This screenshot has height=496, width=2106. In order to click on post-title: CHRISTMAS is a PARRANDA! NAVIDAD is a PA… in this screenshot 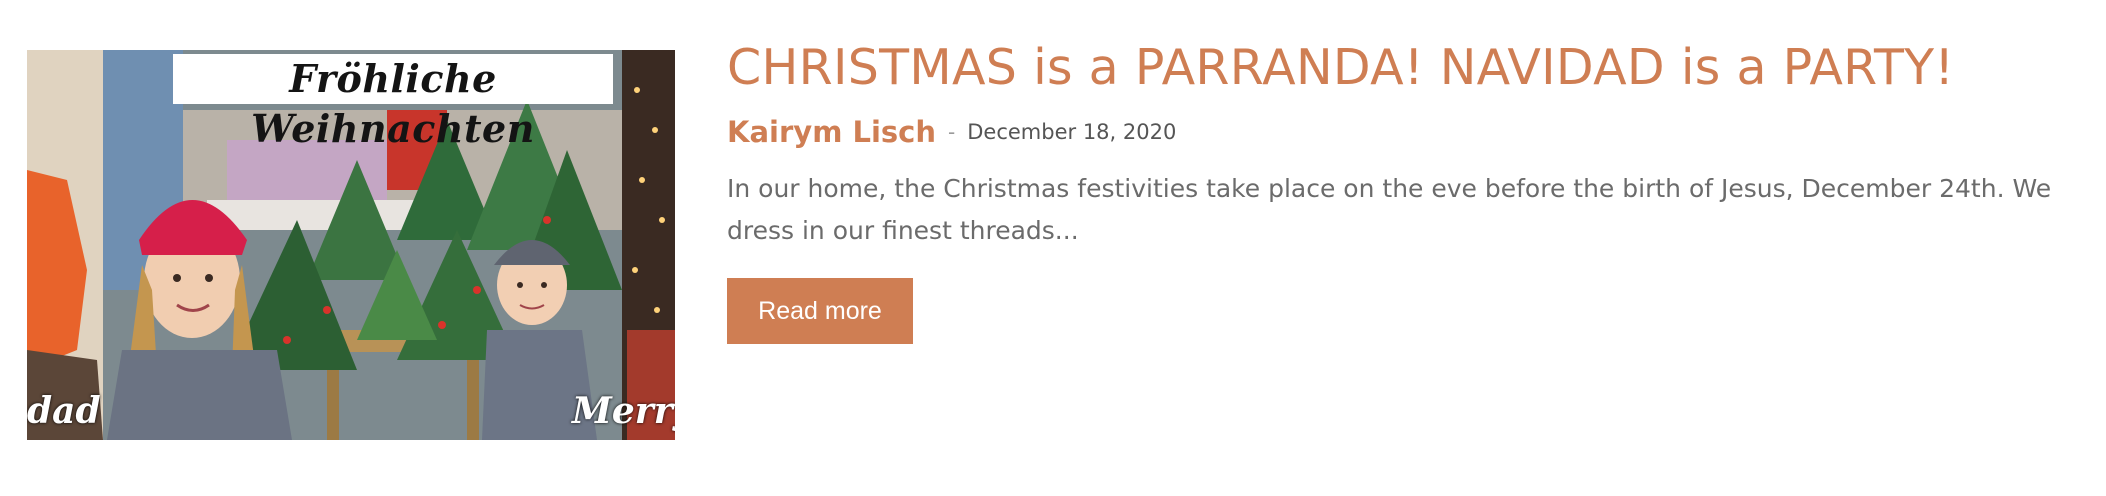, I will do `click(1412, 68)`.